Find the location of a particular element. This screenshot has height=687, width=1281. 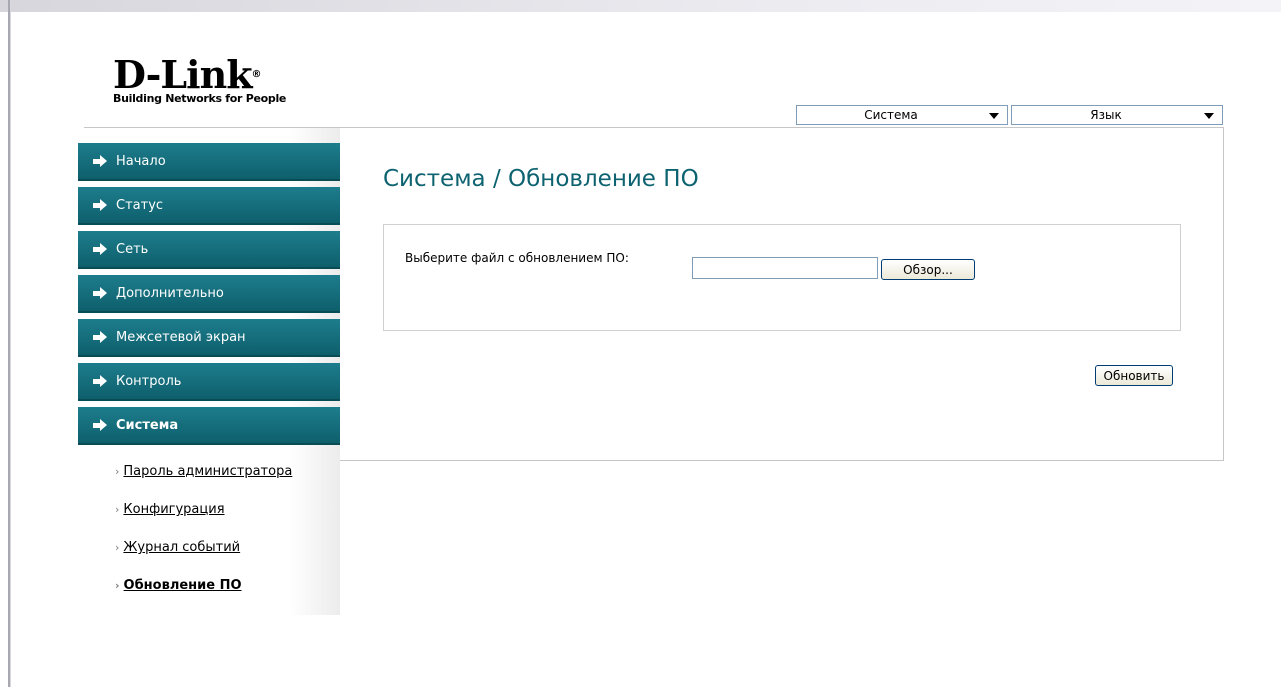

subitem-label: Конфигурация is located at coordinates (174, 509).